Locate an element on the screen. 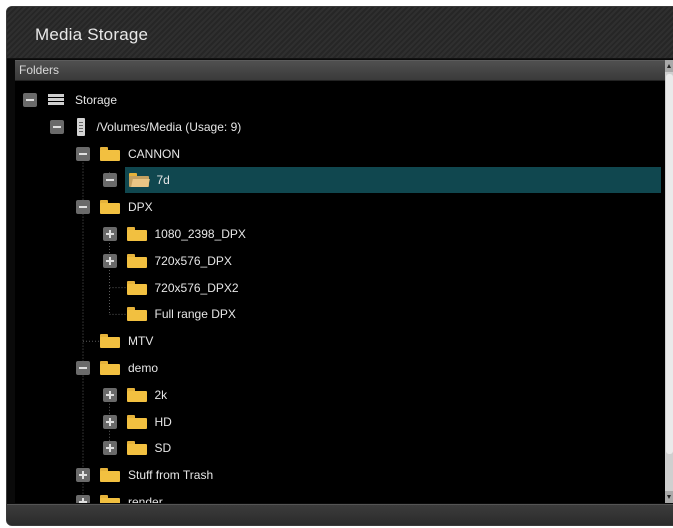 The image size is (673, 528). tree-row-label: 2k is located at coordinates (161, 394).